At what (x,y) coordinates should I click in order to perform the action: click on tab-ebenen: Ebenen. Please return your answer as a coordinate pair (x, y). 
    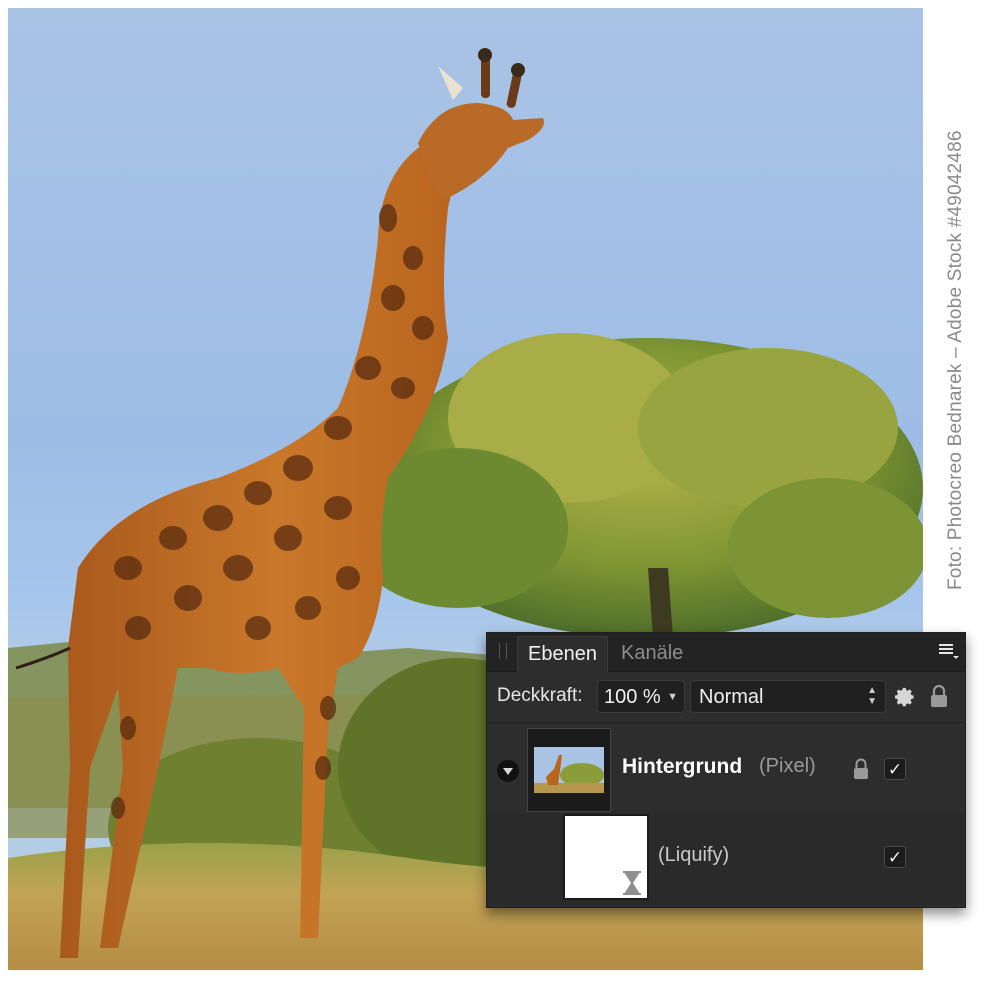
    Looking at the image, I should click on (562, 654).